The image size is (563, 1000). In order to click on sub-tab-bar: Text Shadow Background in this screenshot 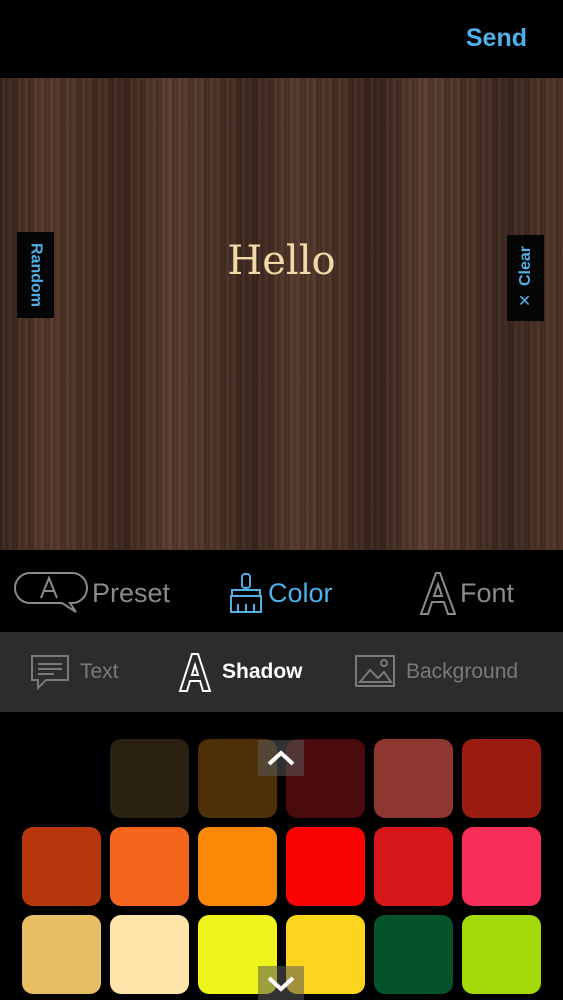, I will do `click(281, 672)`.